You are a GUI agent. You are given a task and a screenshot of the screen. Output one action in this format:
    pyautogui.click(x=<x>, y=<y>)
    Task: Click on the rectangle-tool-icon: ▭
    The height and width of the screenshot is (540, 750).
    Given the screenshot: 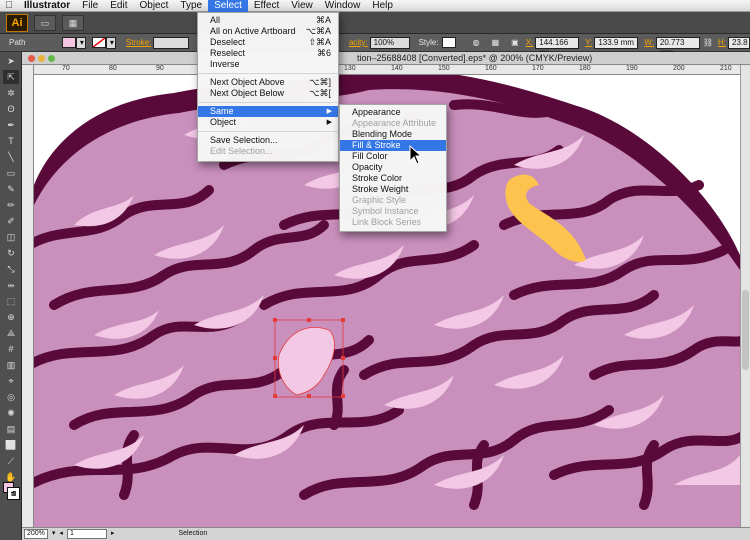 What is the action you would take?
    pyautogui.click(x=11, y=173)
    